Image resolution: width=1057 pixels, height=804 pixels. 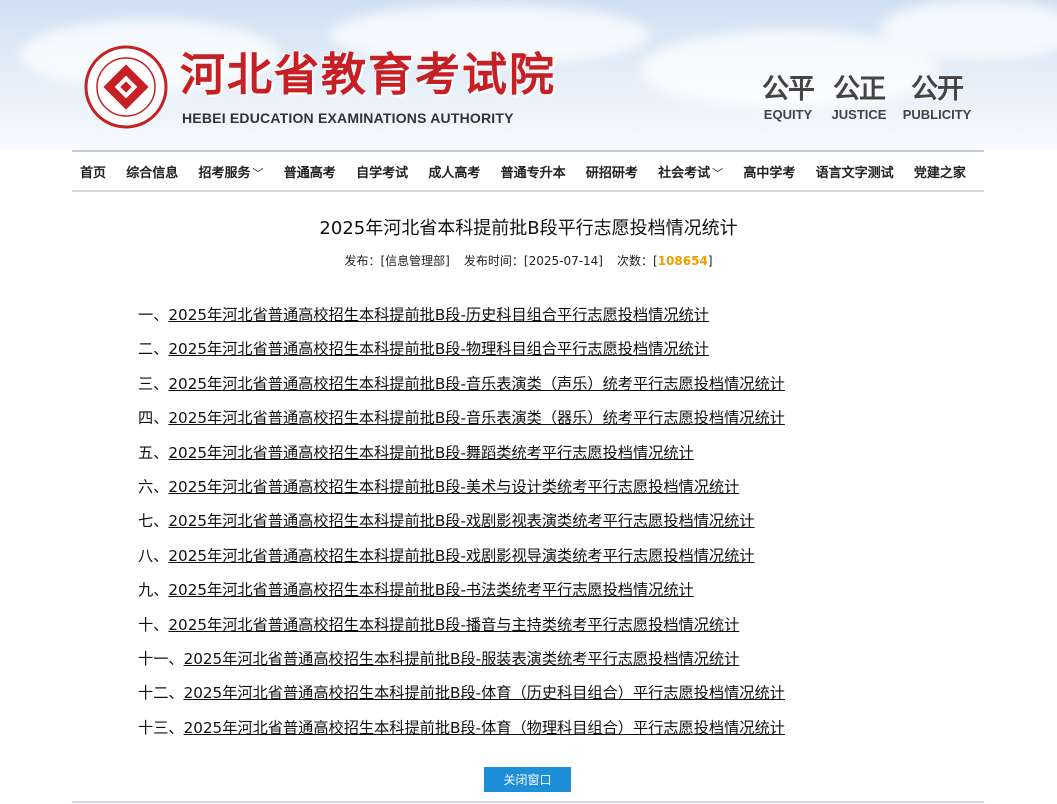 I want to click on attachment-link: 2025年河北省普通高校招生本科提前批B段-历史科目组合平行志愿投档情况统计, so click(x=438, y=315).